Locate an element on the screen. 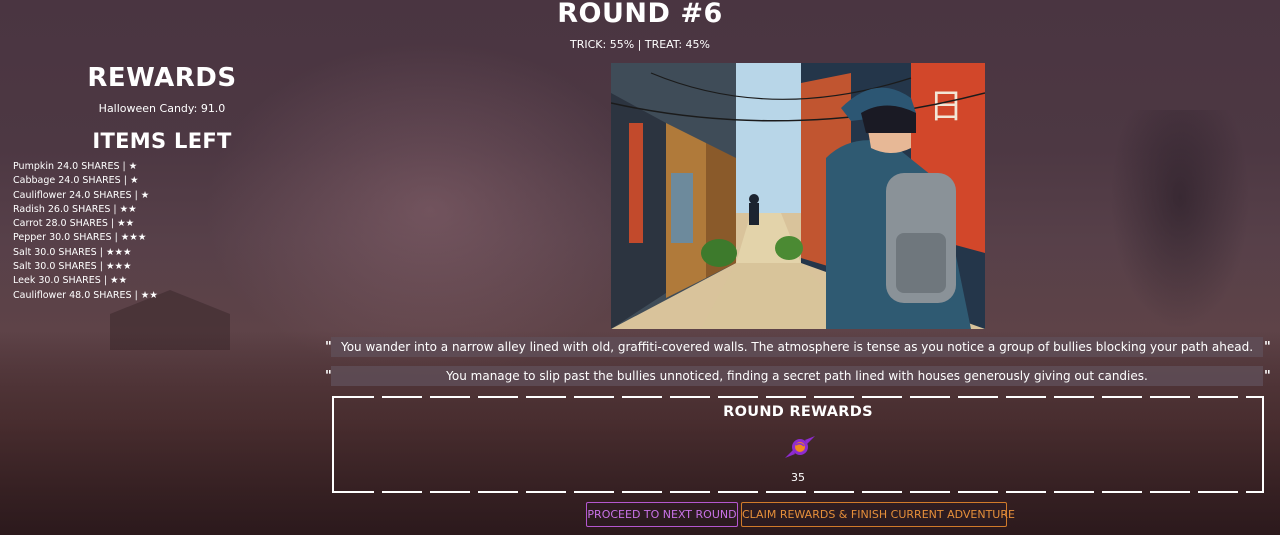 The image size is (1280, 535). list-item: Cauliflower 48.0 SHARES | ★★ is located at coordinates (85, 295).